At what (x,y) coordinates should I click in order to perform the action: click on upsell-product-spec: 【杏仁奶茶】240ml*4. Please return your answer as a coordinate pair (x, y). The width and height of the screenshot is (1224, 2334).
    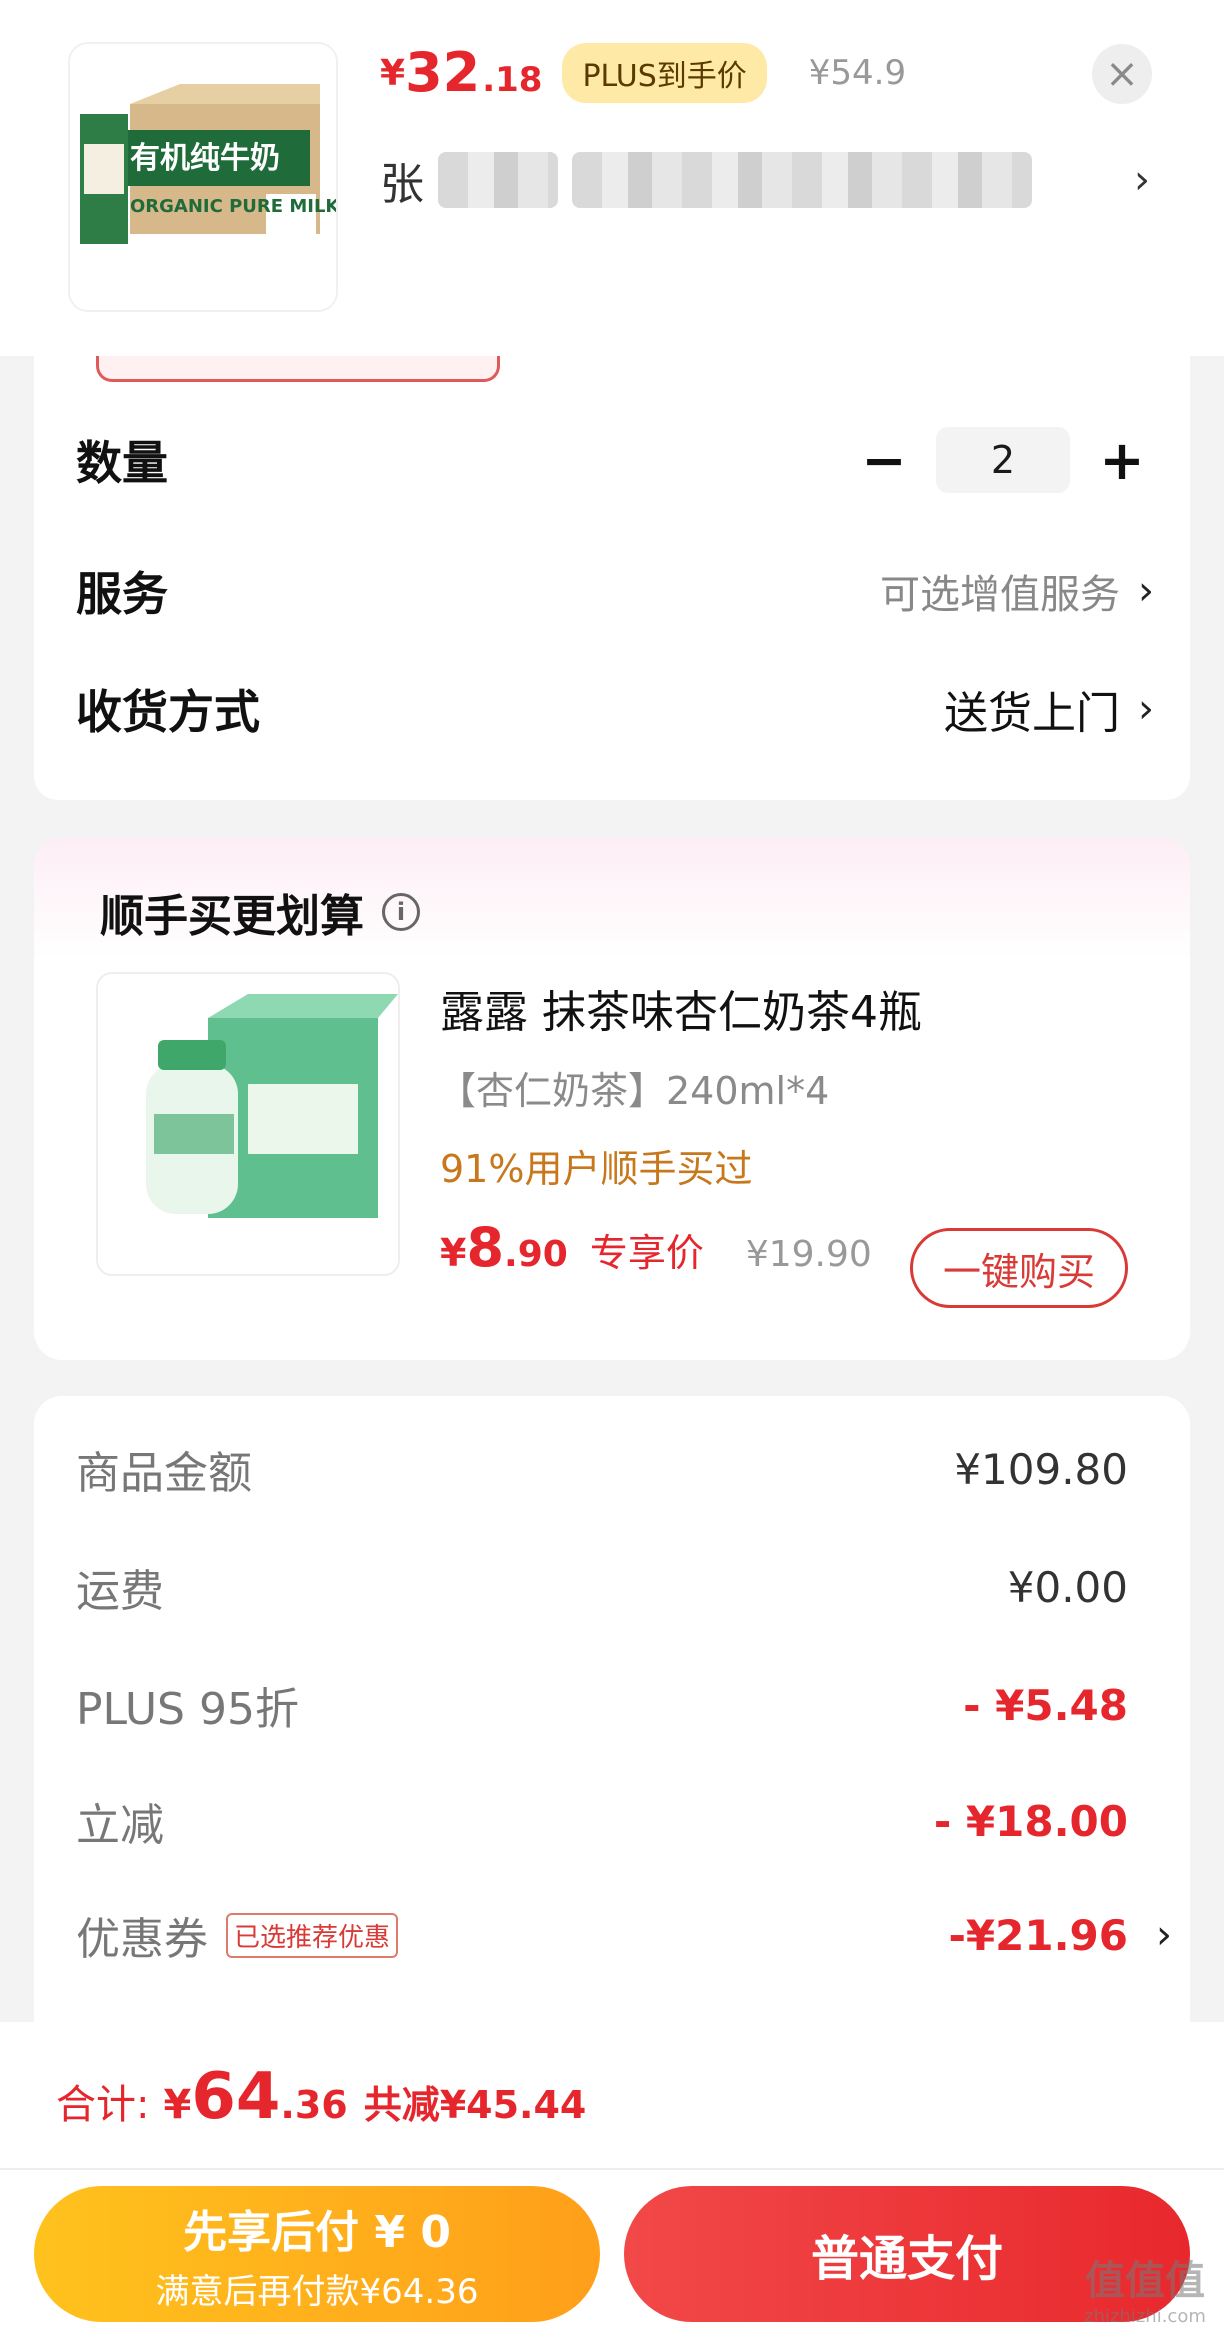
    Looking at the image, I should click on (634, 1091).